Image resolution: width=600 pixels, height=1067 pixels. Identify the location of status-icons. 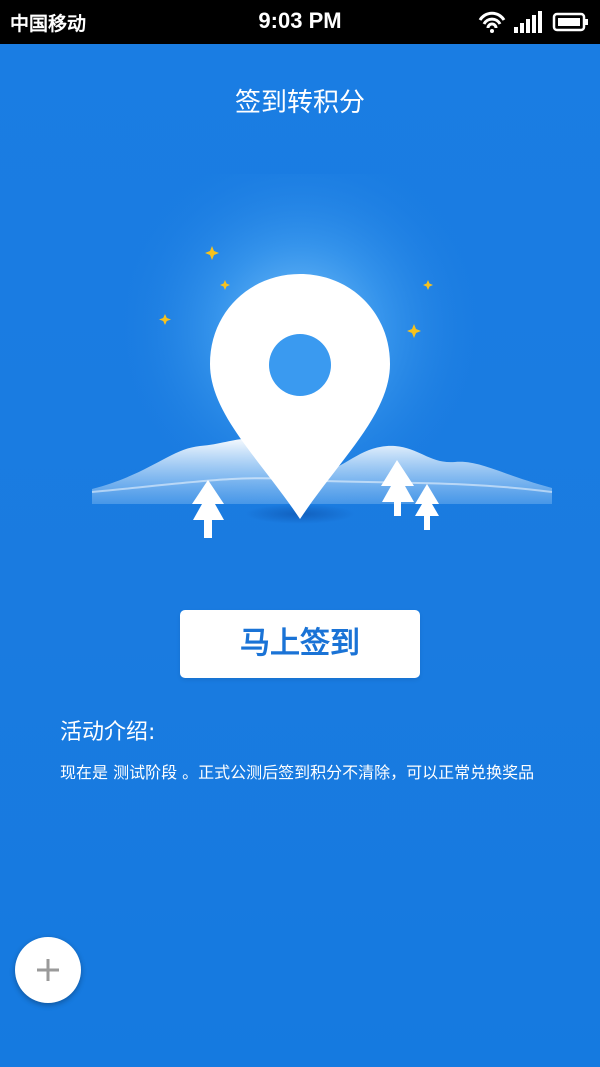
(533, 22).